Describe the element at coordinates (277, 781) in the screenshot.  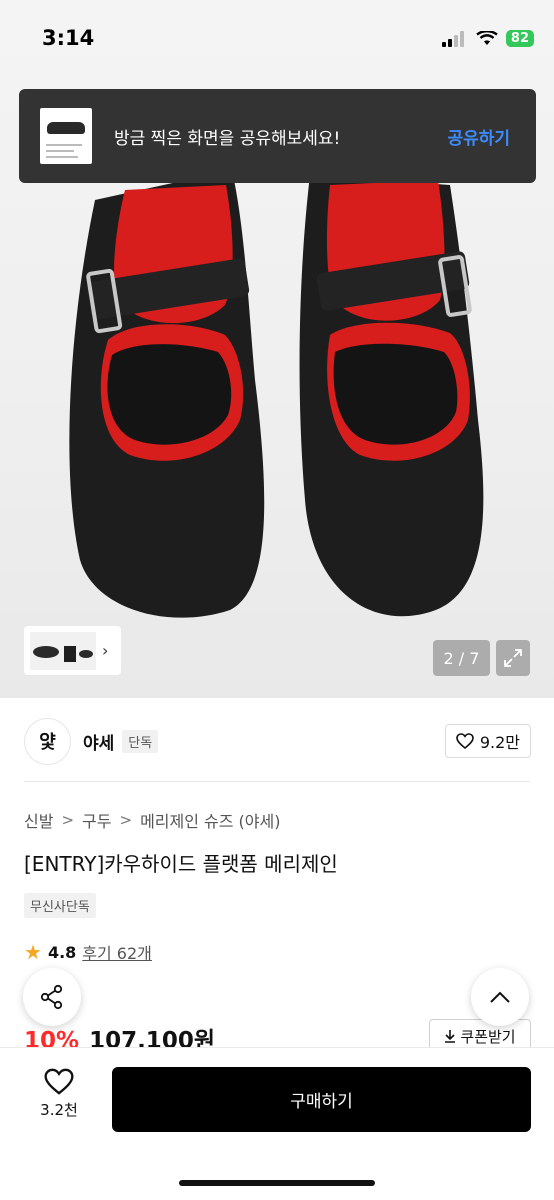
I see `divider` at that location.